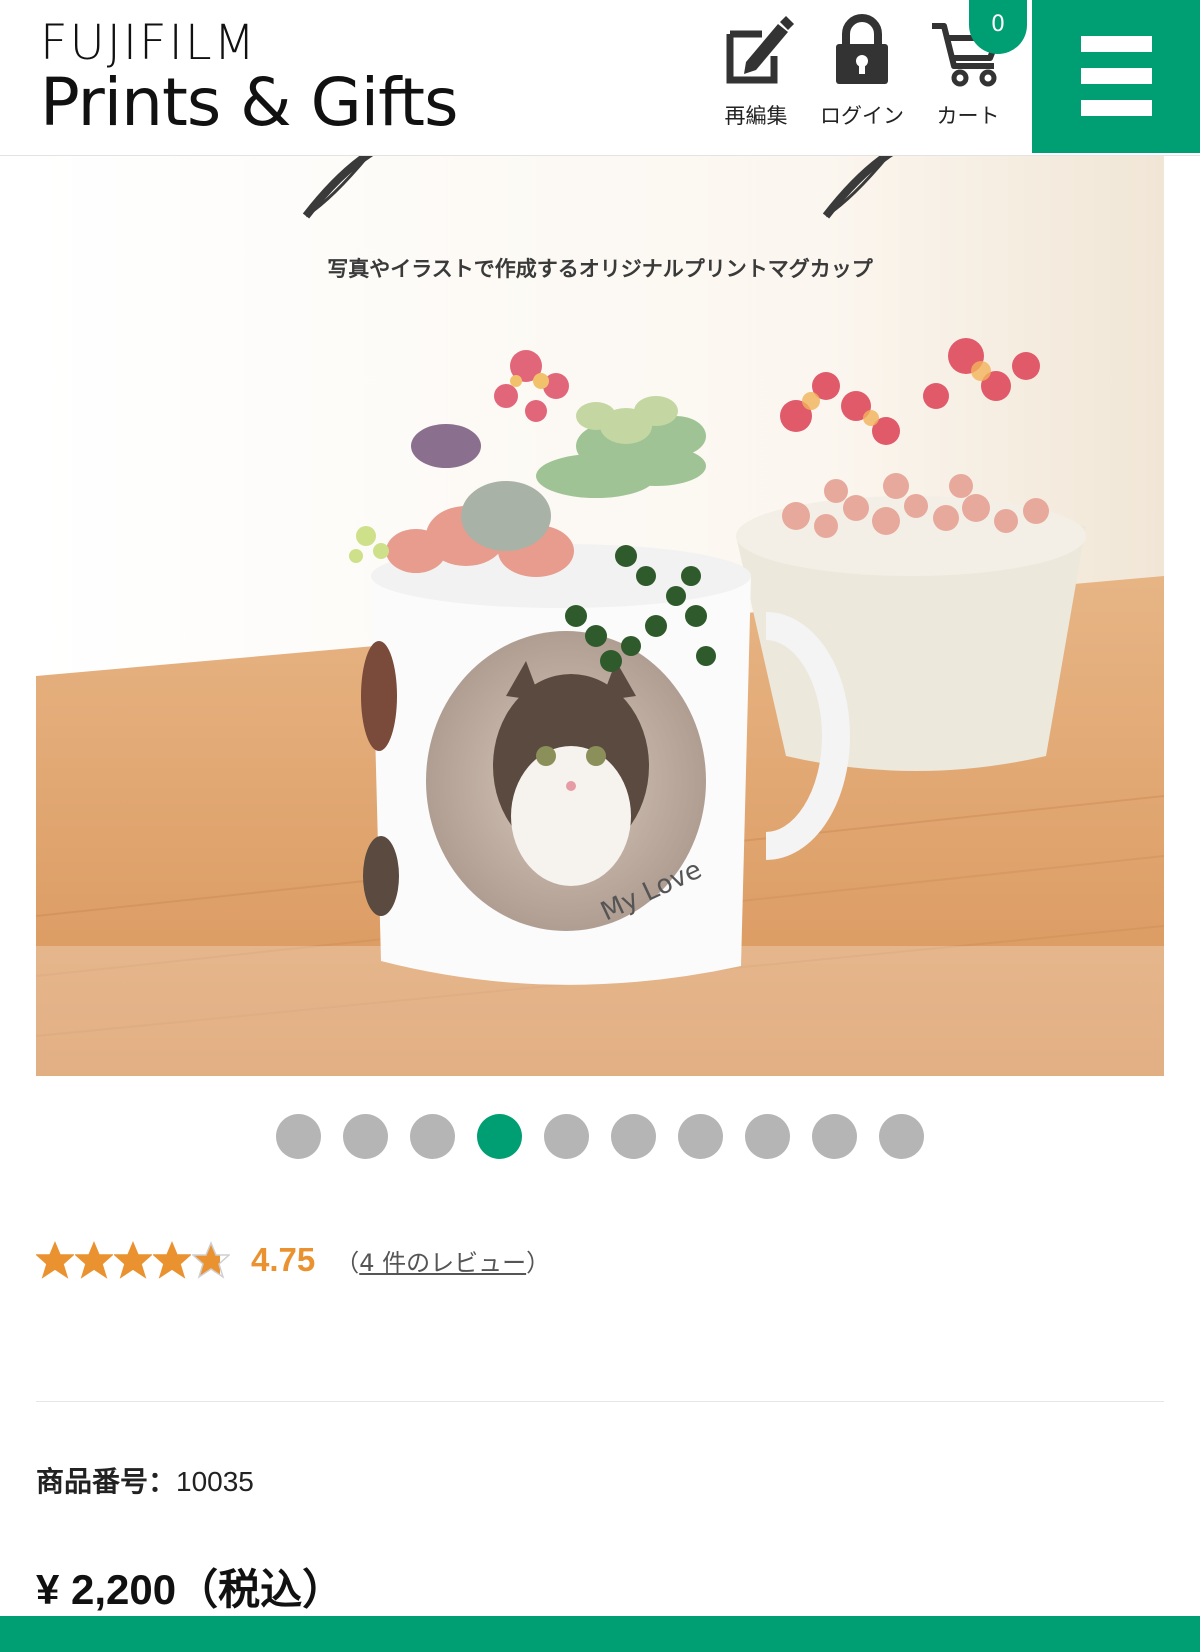 The image size is (1200, 1652). What do you see at coordinates (1116, 76) in the screenshot?
I see `hamburger-menu-button` at bounding box center [1116, 76].